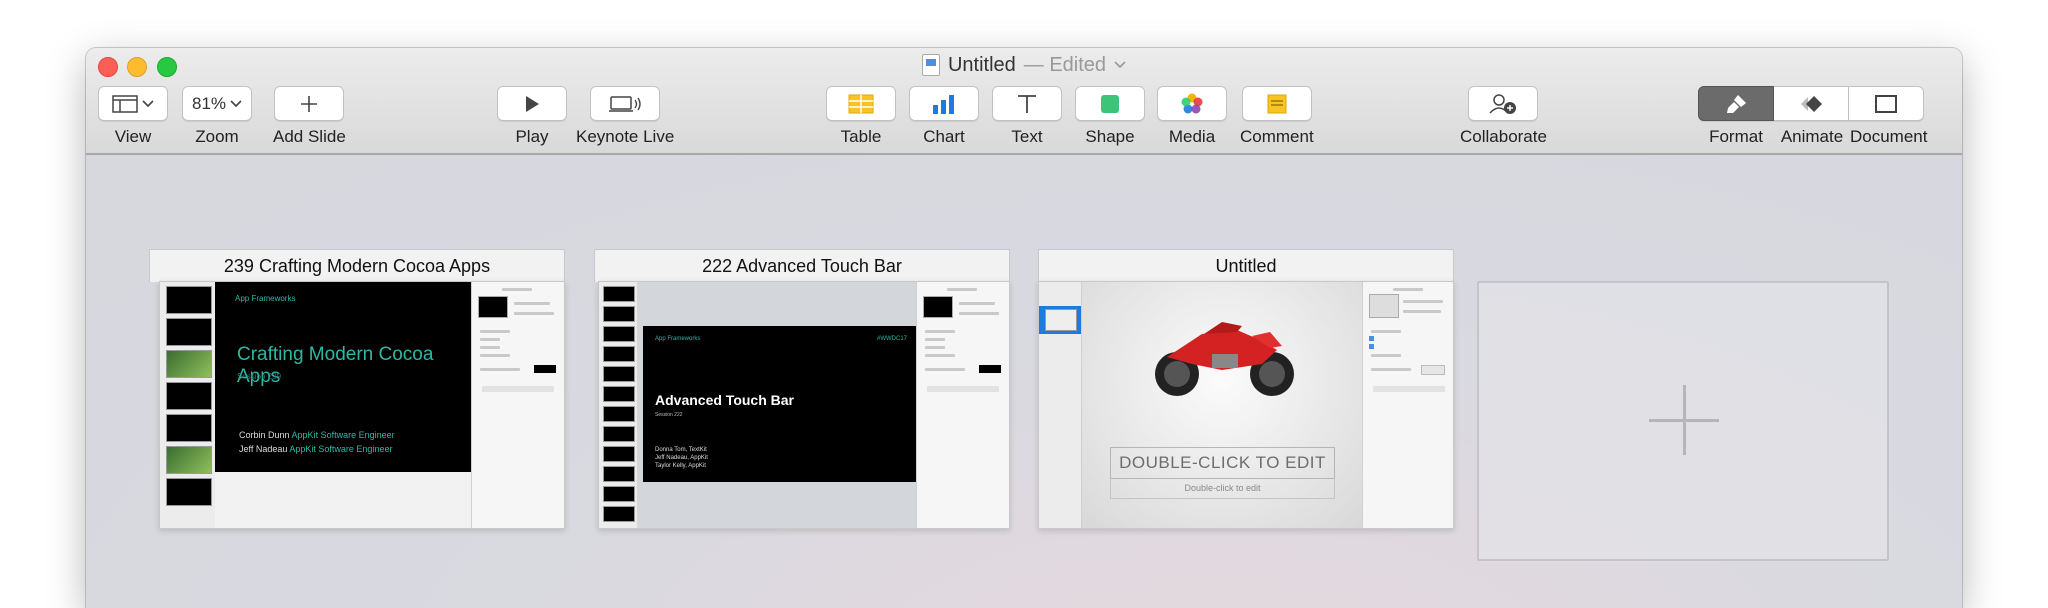 The image size is (2048, 608). Describe the element at coordinates (1027, 103) in the screenshot. I see `text-button` at that location.